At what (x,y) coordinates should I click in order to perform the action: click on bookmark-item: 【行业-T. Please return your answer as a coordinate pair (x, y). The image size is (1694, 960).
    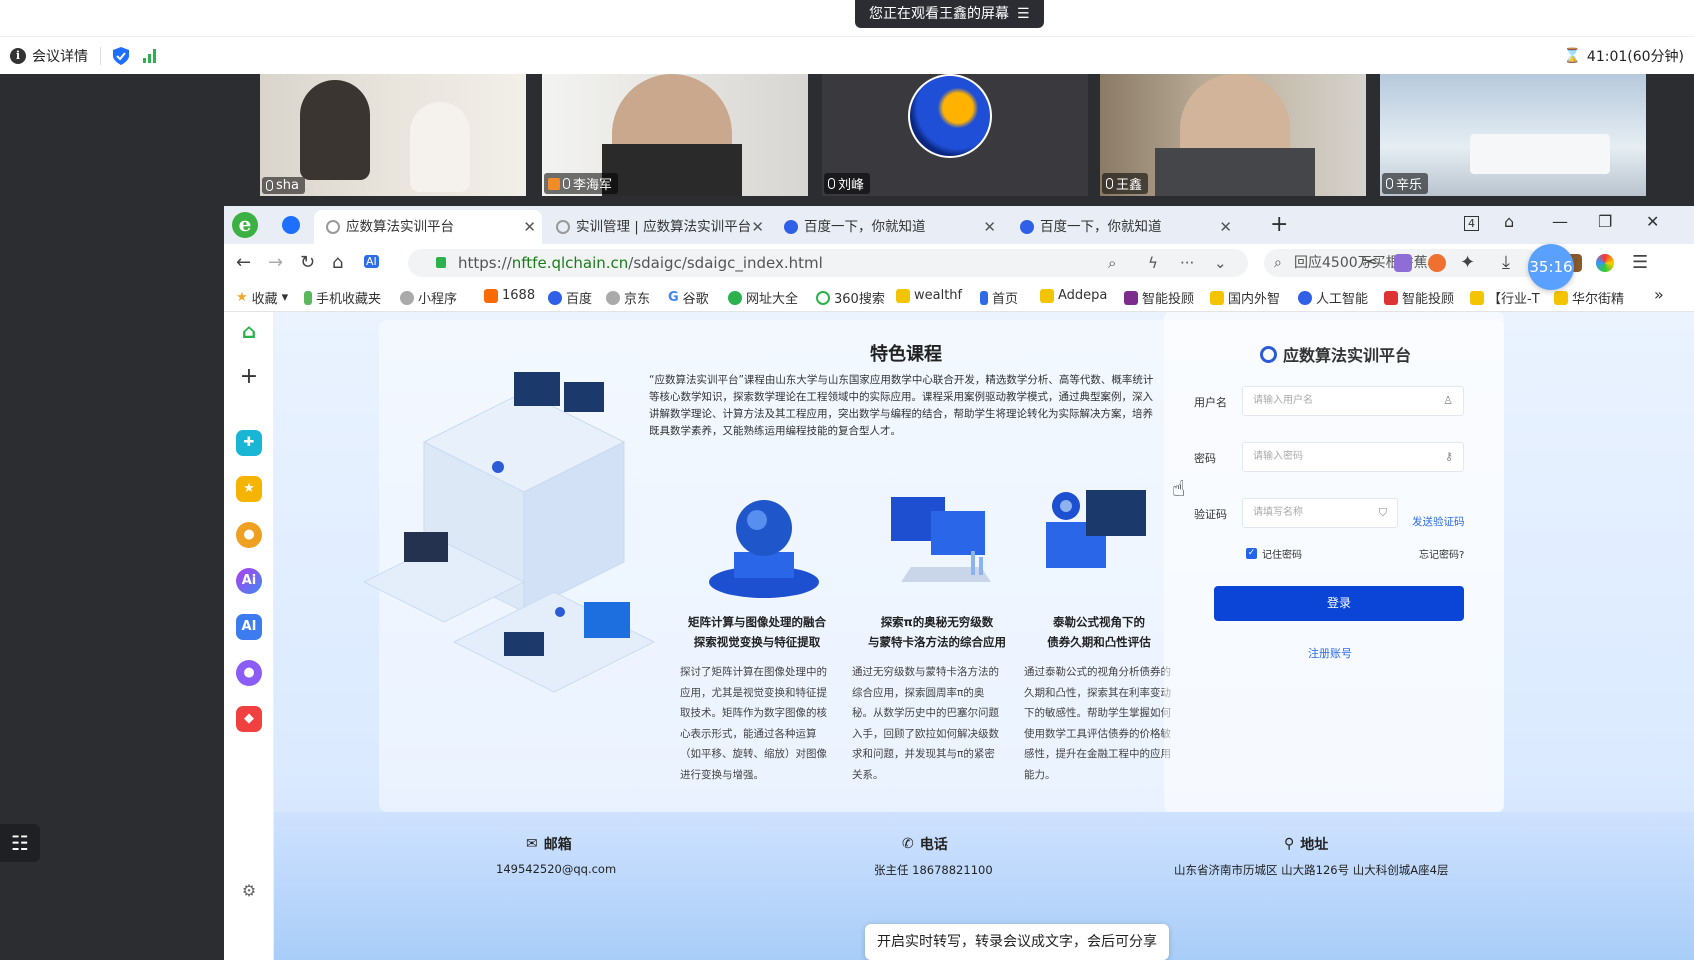
    Looking at the image, I should click on (1505, 297).